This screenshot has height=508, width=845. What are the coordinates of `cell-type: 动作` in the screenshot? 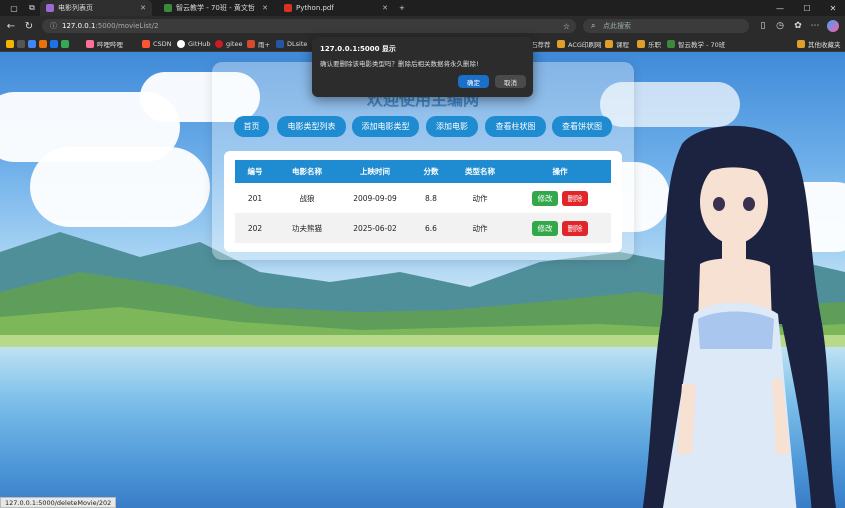 It's located at (480, 198).